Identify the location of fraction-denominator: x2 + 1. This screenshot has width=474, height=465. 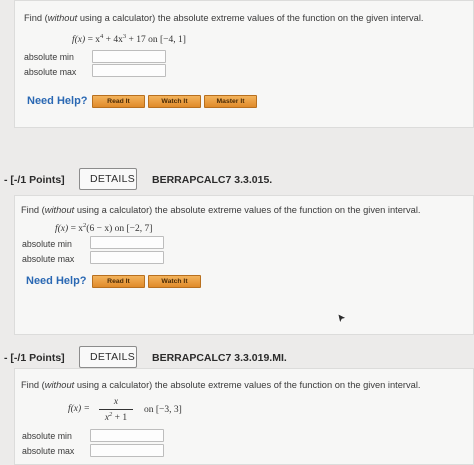
(116, 417).